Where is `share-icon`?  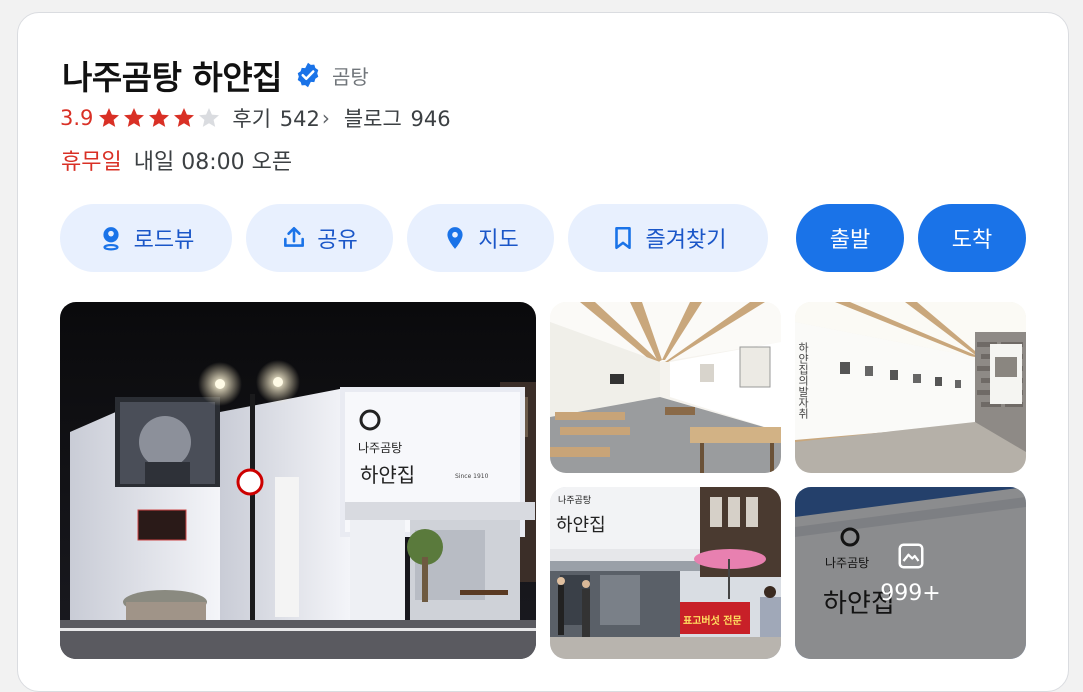
share-icon is located at coordinates (294, 236).